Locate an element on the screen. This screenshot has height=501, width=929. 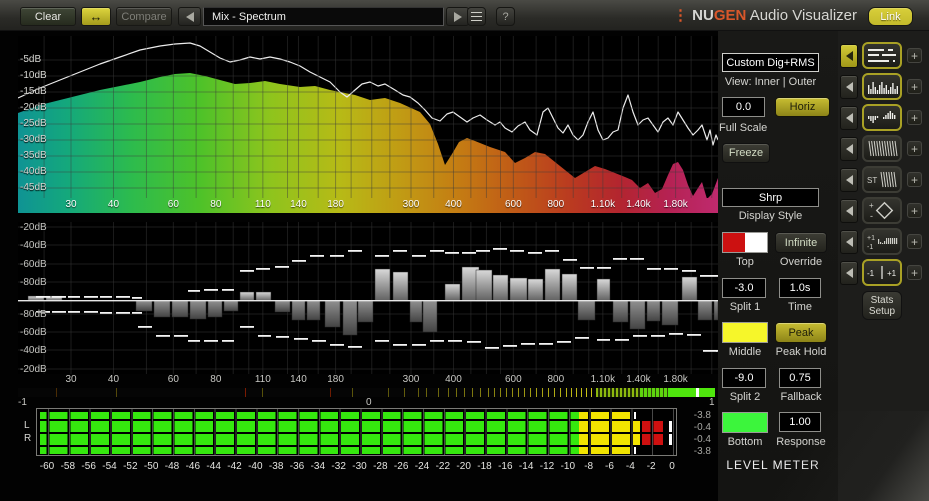
module-stereo-comb-button: ST is located at coordinates (882, 179).